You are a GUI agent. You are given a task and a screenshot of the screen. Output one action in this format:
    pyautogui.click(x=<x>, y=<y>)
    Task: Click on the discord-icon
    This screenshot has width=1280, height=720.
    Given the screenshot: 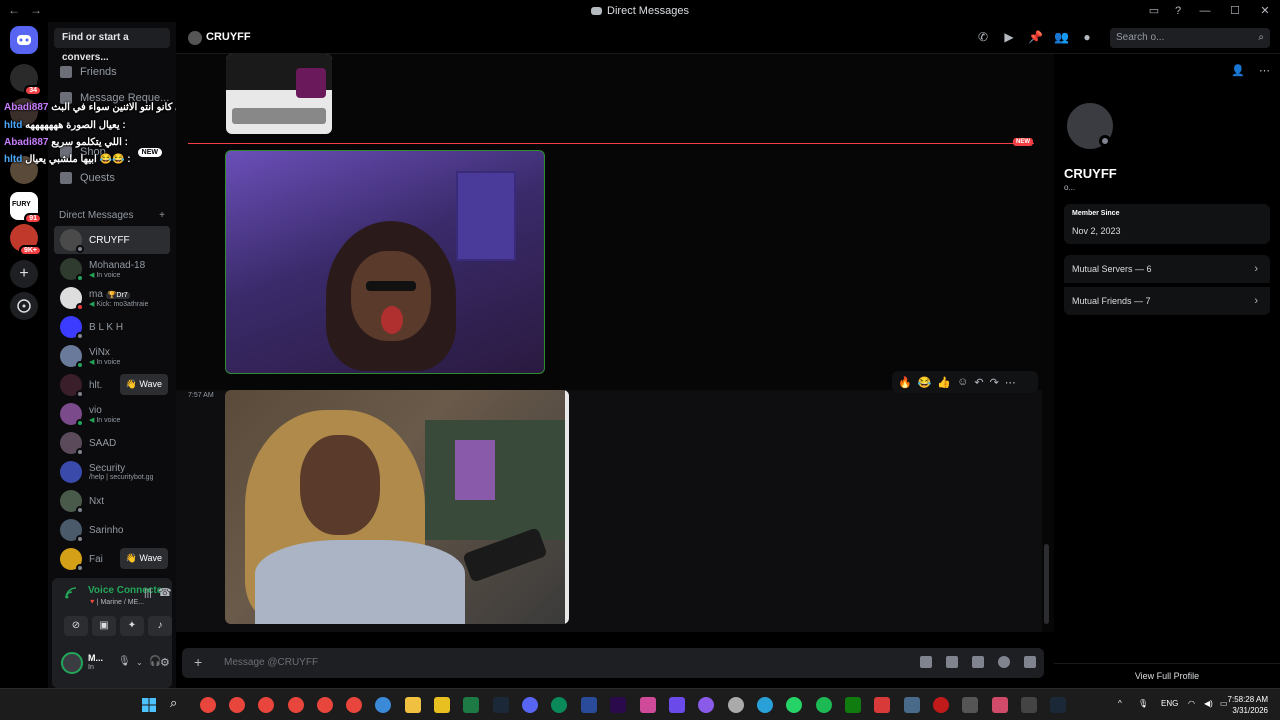 What is the action you would take?
    pyautogui.click(x=530, y=705)
    